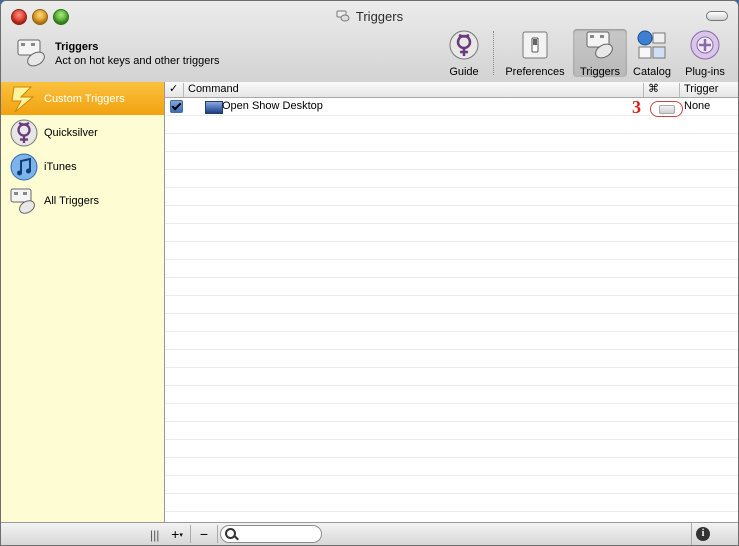  What do you see at coordinates (636, 107) in the screenshot?
I see `annotation-number: 3` at bounding box center [636, 107].